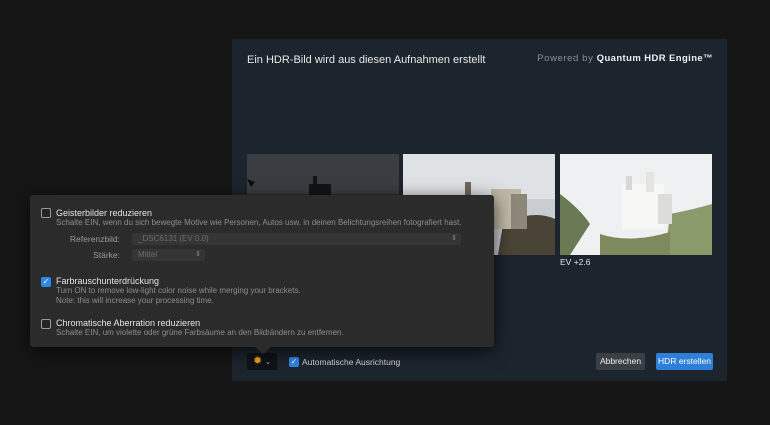 The width and height of the screenshot is (770, 425). Describe the element at coordinates (268, 362) in the screenshot. I see `chevron-down-icon: ⌄` at that location.